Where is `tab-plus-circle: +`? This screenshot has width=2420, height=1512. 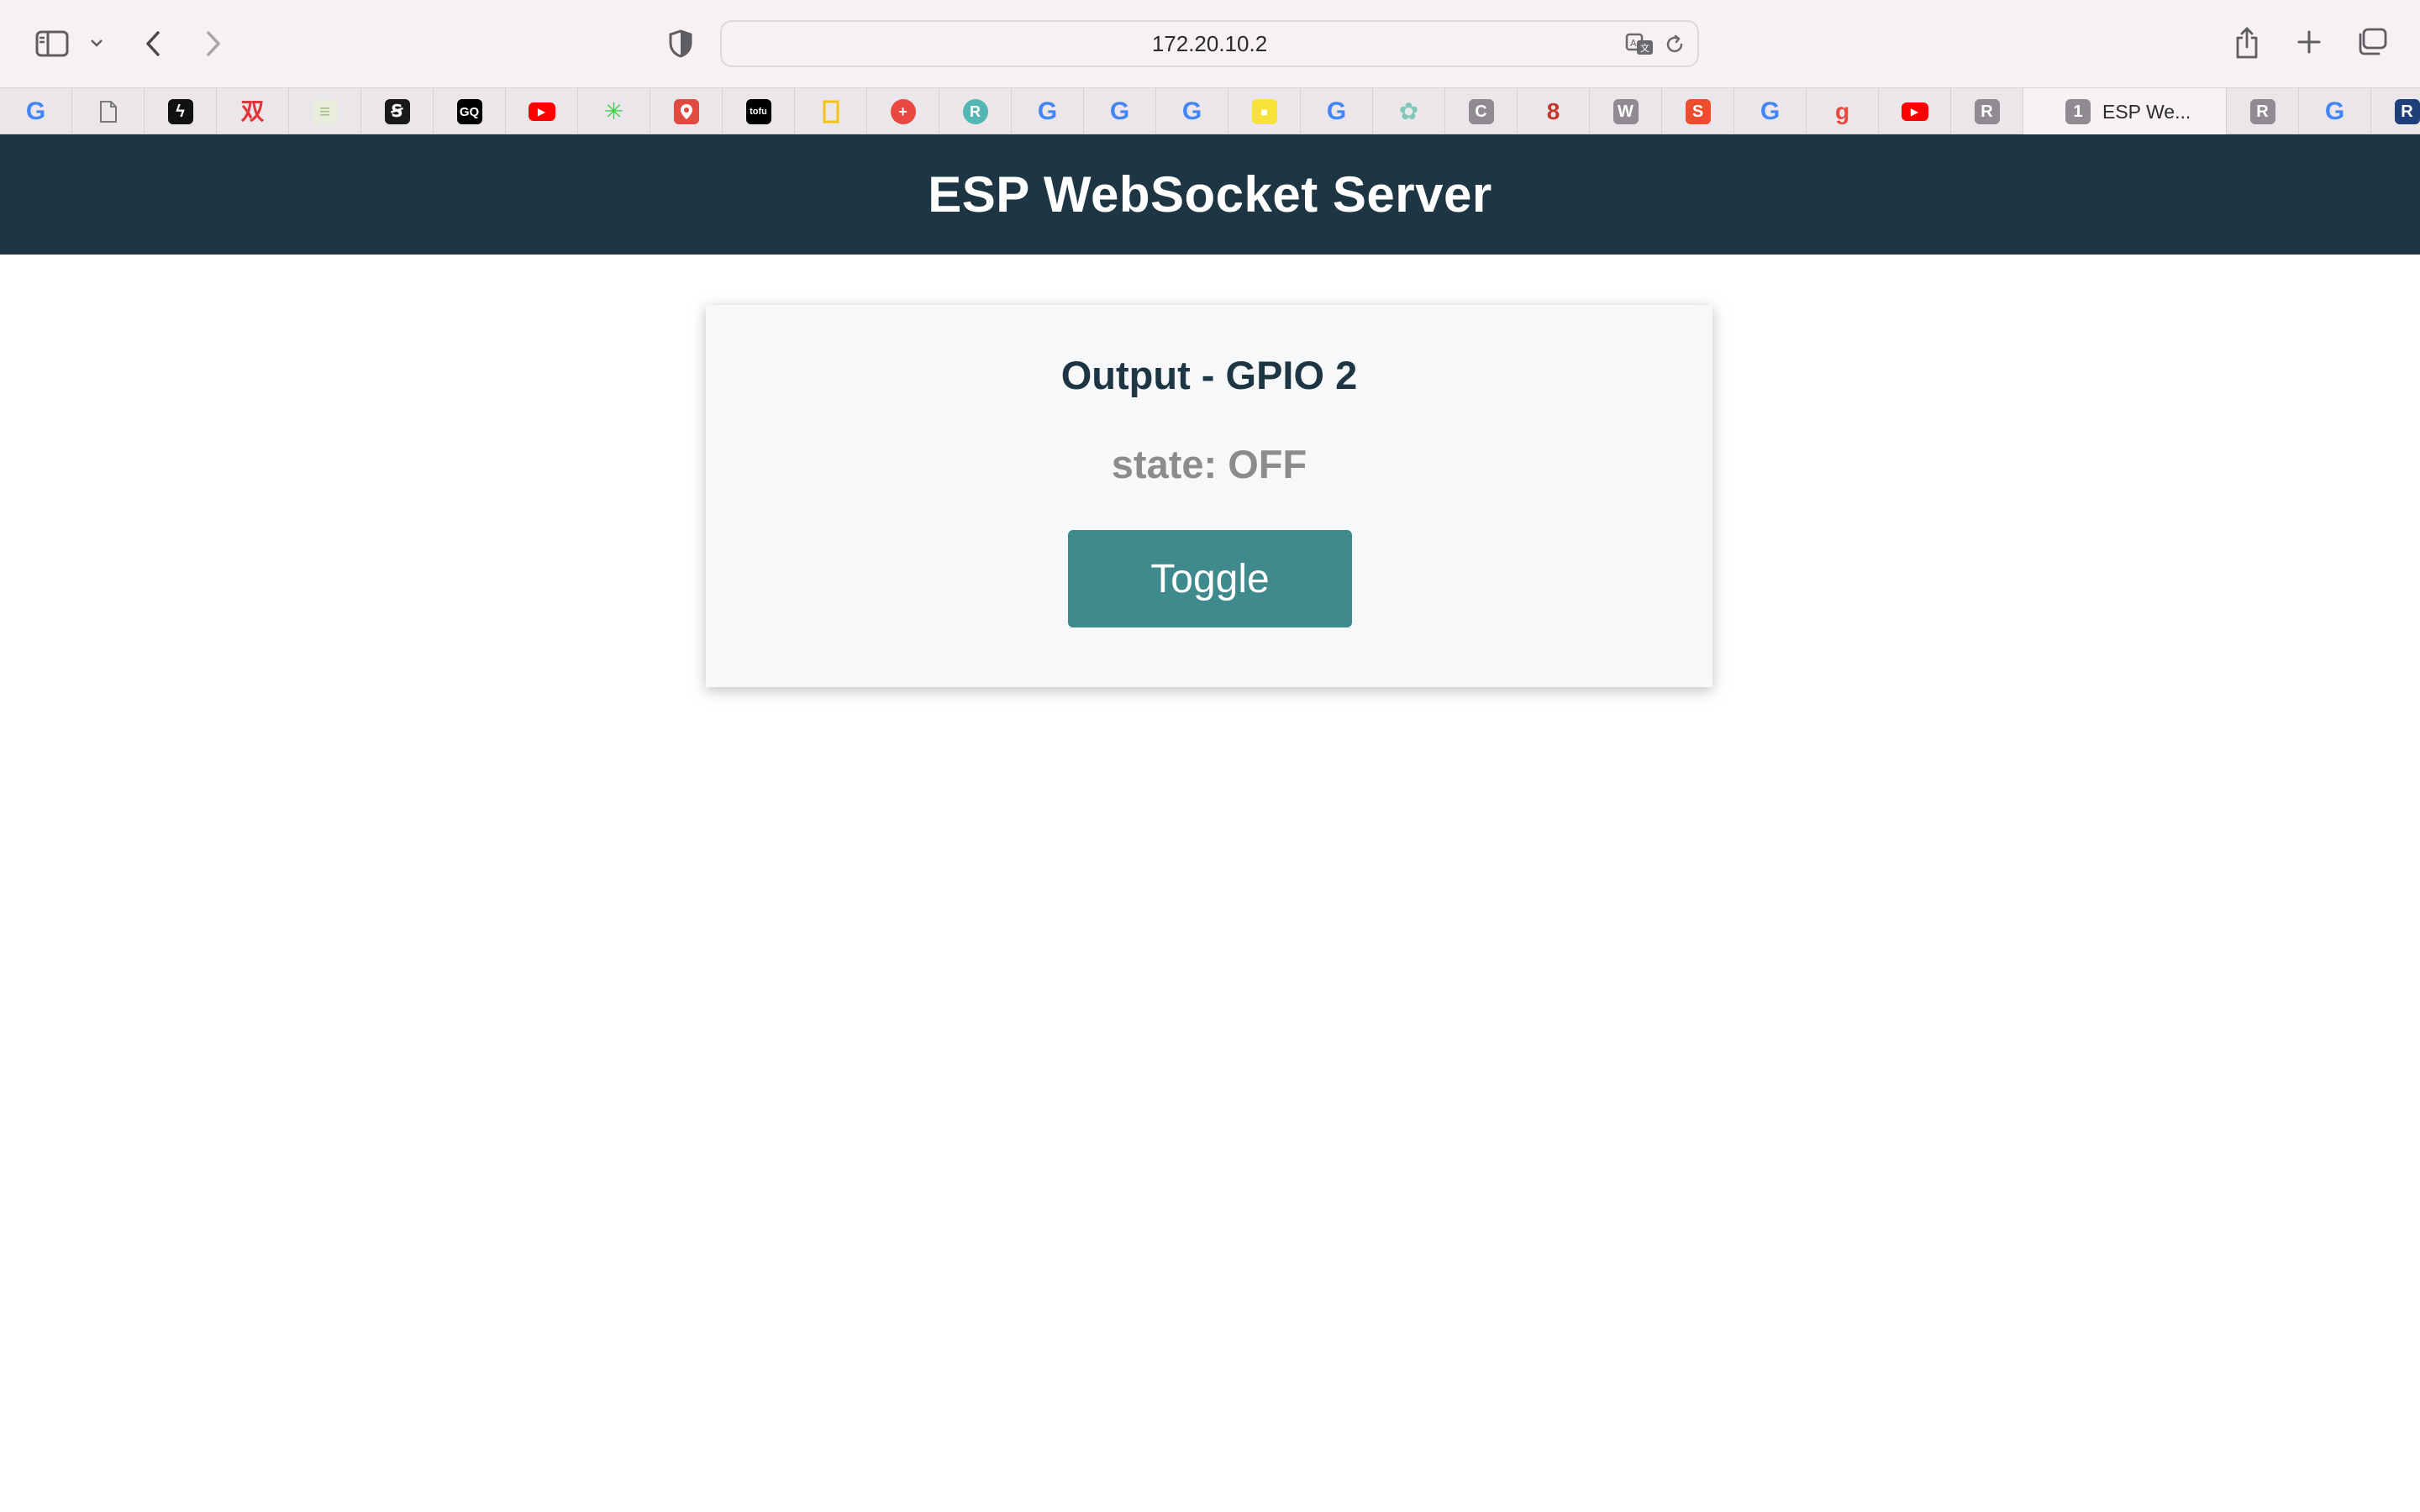
tab-plus-circle: + is located at coordinates (903, 111).